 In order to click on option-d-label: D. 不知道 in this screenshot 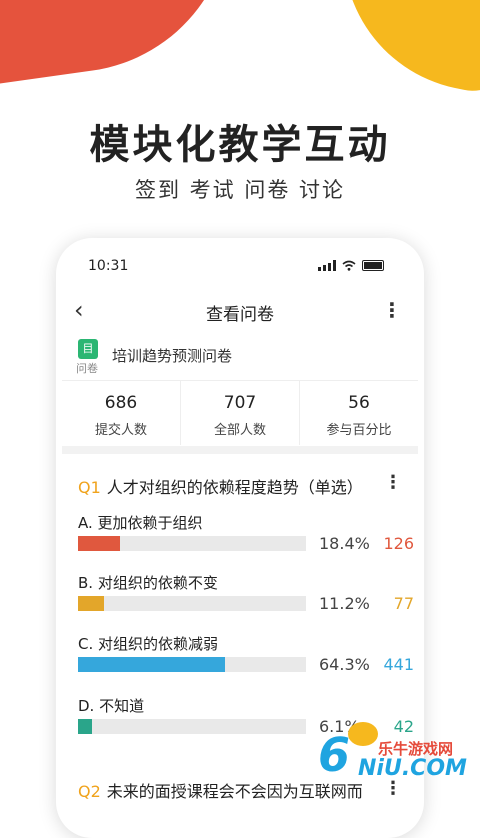, I will do `click(111, 706)`.